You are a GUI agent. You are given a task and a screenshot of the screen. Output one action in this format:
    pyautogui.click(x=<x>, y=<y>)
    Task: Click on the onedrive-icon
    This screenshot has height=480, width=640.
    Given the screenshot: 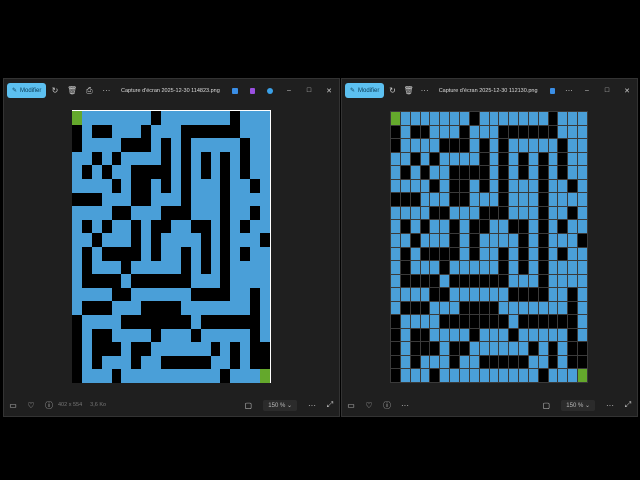 What is the action you would take?
    pyautogui.click(x=270, y=90)
    